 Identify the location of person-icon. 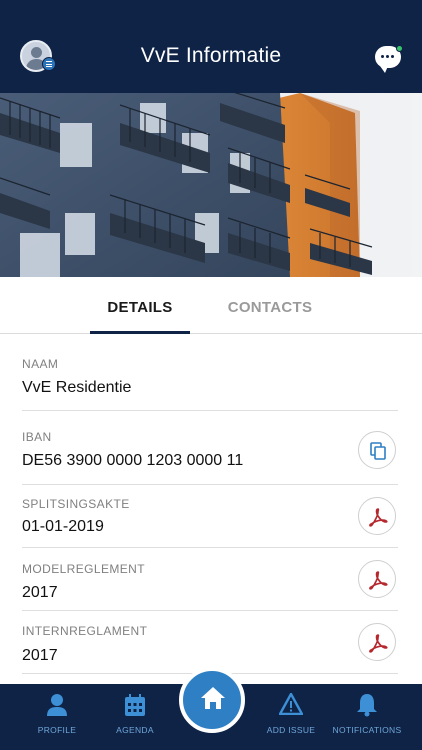
(57, 705).